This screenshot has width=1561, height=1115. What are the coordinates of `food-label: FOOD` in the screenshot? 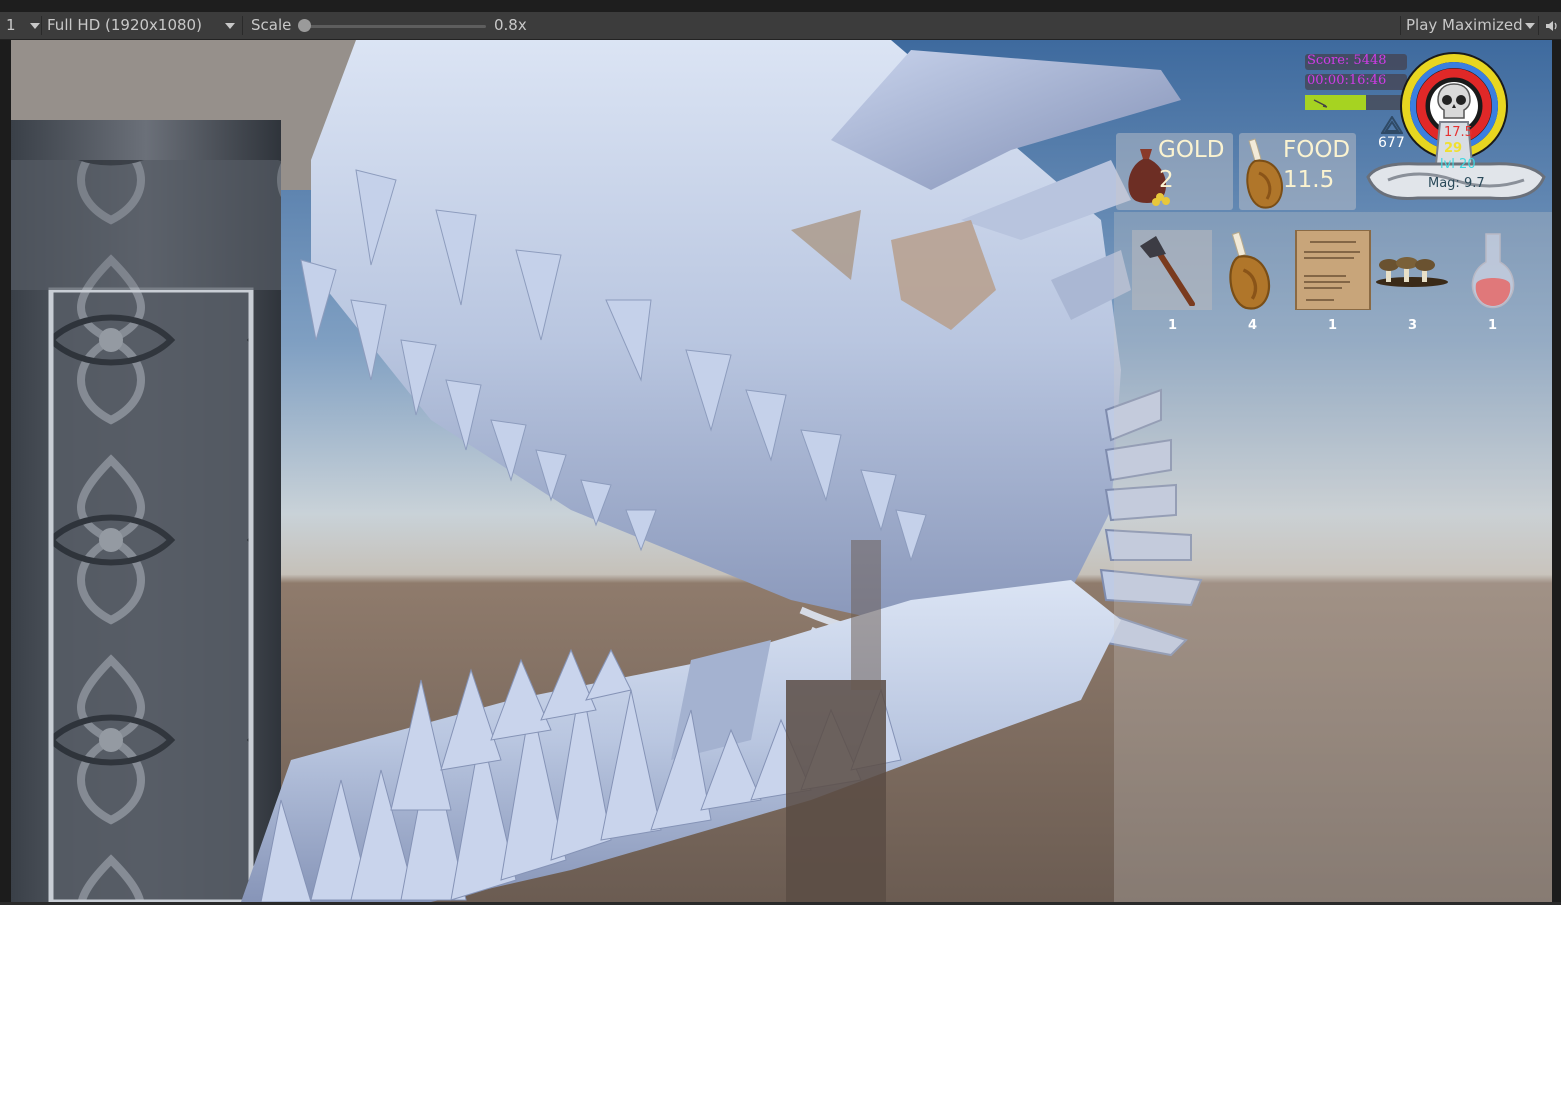 It's located at (1317, 150).